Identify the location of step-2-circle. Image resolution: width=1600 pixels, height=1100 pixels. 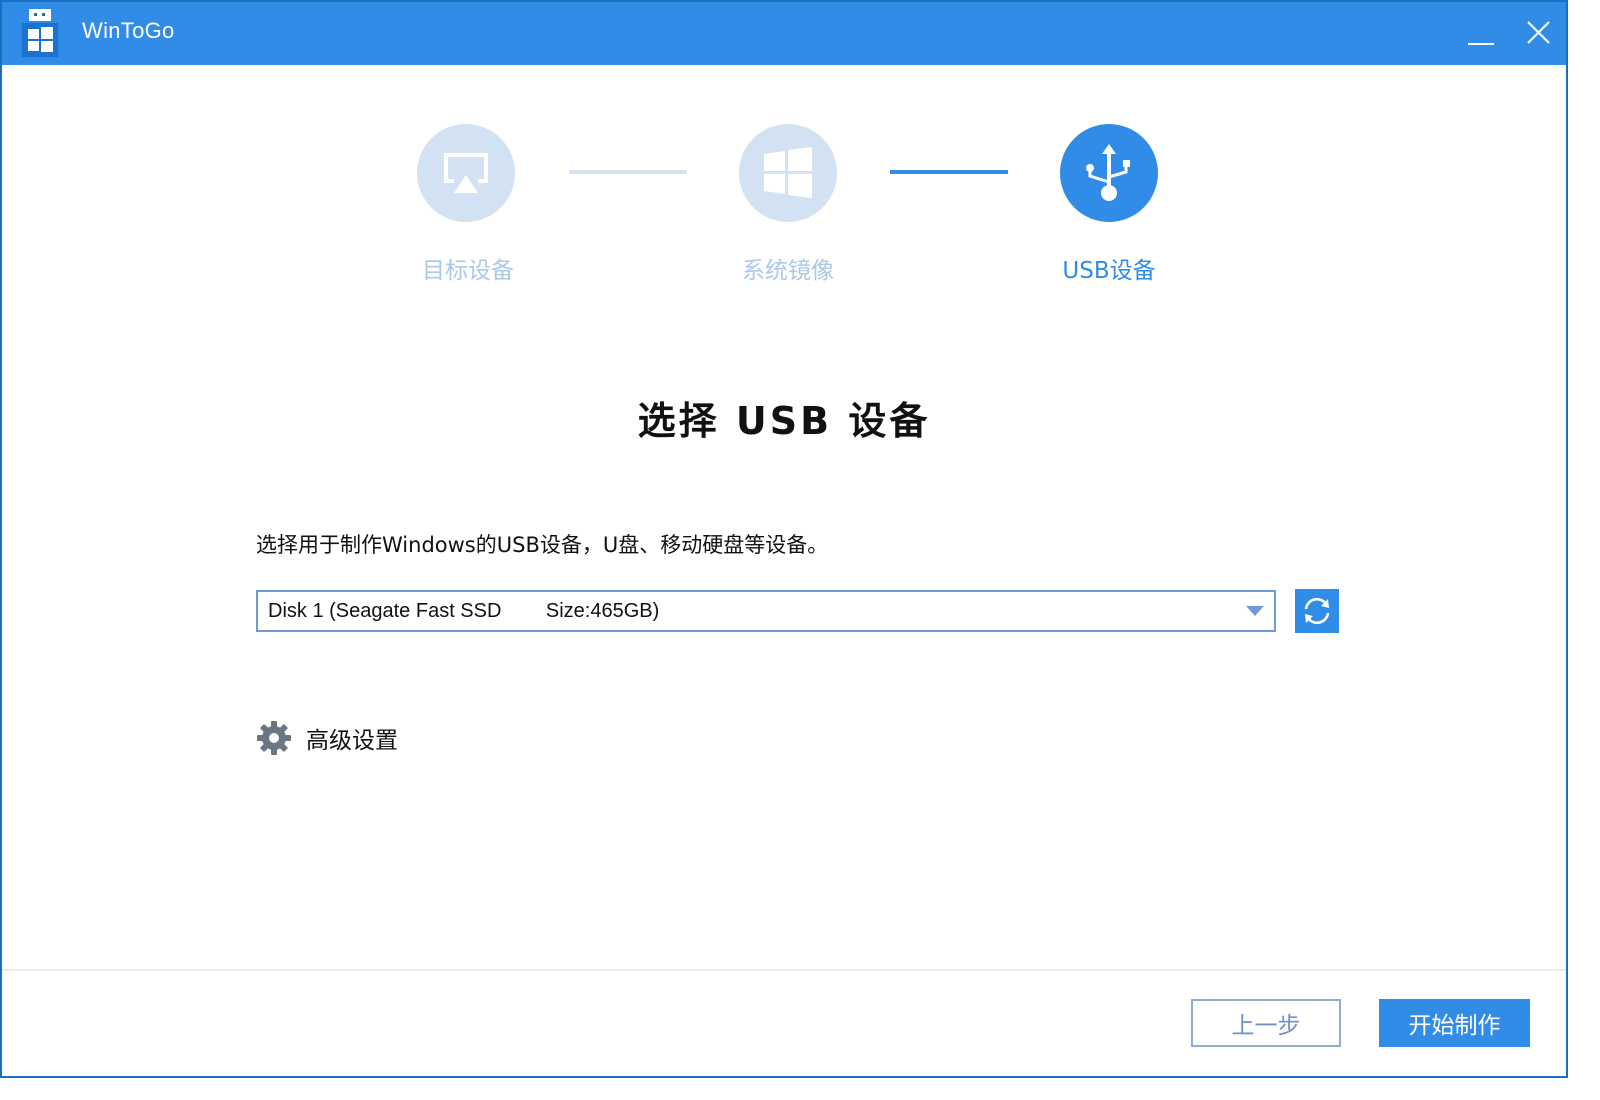
(788, 173).